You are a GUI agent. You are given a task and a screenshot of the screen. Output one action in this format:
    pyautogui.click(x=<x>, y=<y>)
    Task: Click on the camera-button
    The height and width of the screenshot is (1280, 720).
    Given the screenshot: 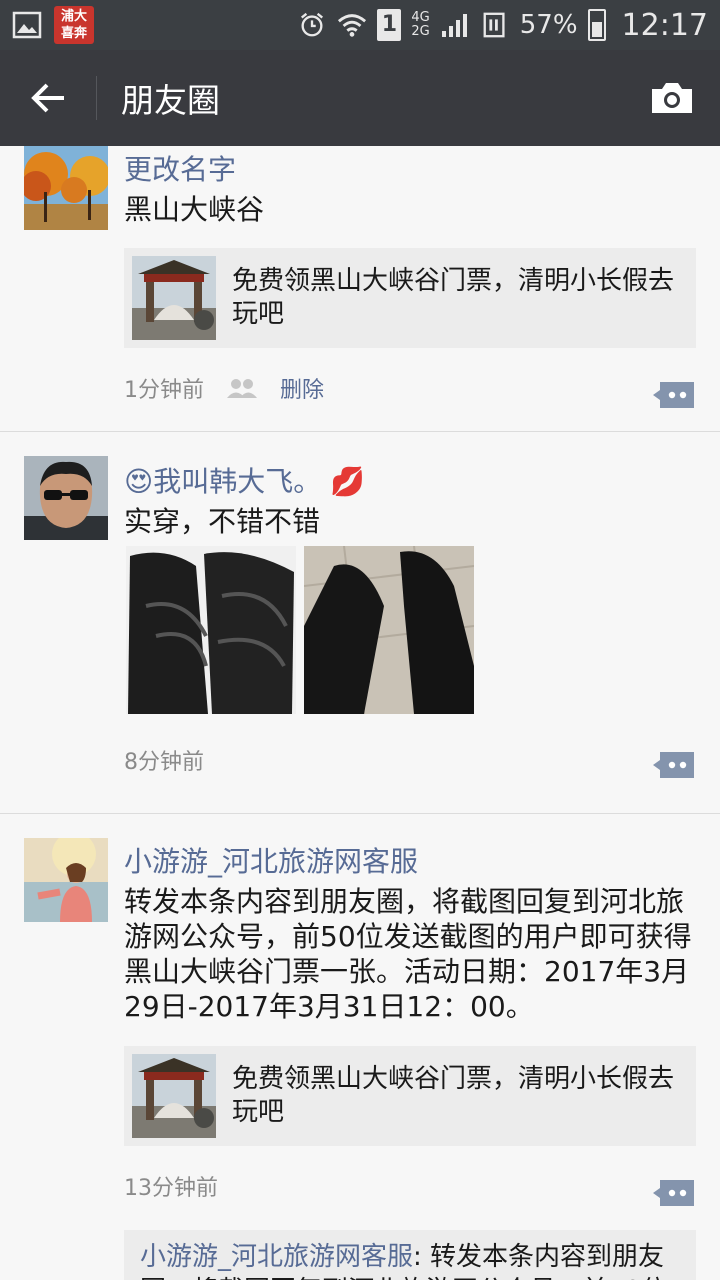 What is the action you would take?
    pyautogui.click(x=672, y=98)
    